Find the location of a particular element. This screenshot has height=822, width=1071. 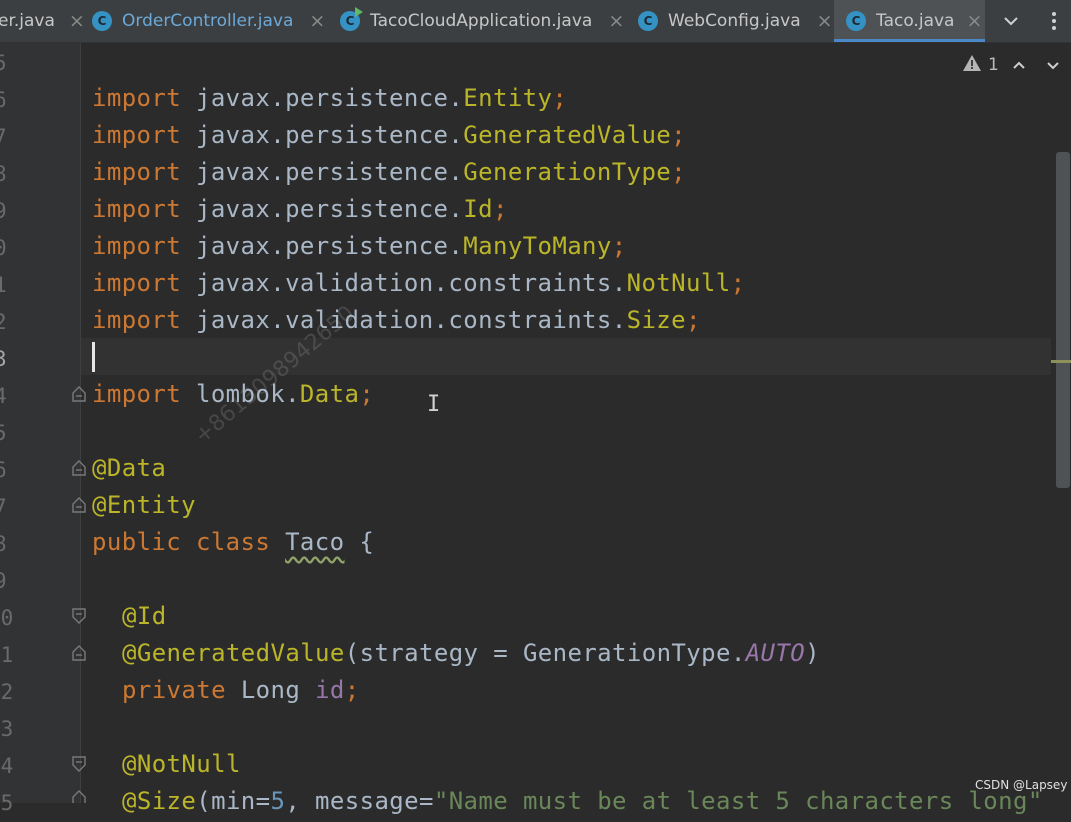

tab-web-config: C WebConfig.java × is located at coordinates (735, 21).